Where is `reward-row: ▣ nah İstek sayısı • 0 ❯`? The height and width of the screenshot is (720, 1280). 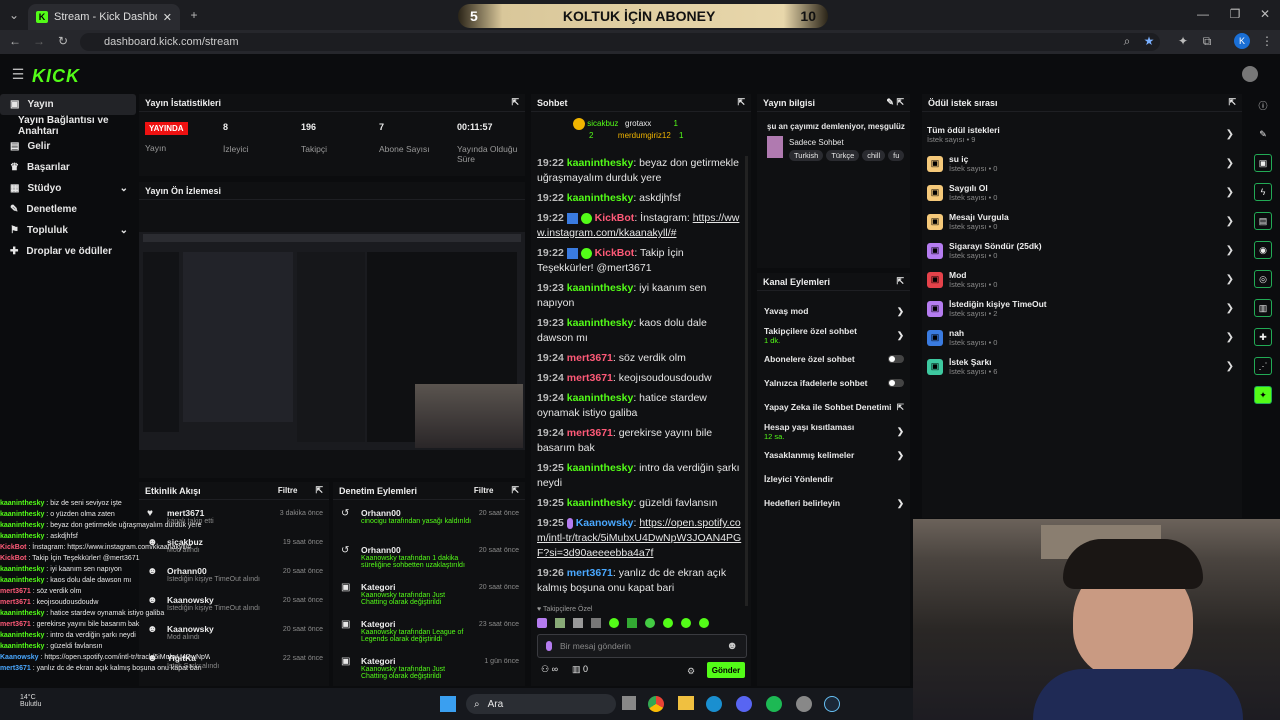 reward-row: ▣ nah İstek sayısı • 0 ❯ is located at coordinates (1084, 337).